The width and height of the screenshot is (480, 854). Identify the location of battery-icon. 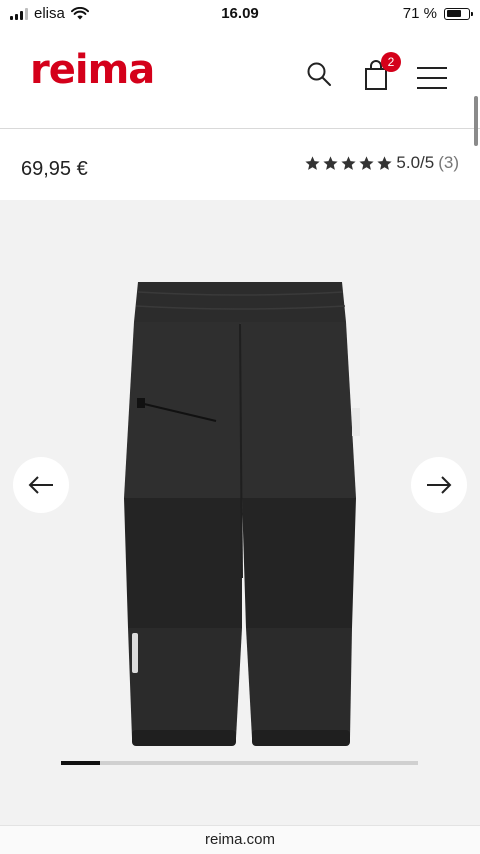
(458, 13).